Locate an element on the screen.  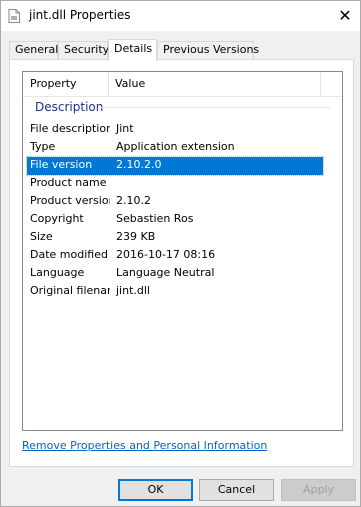
value-cell: jint.dll is located at coordinates (133, 290).